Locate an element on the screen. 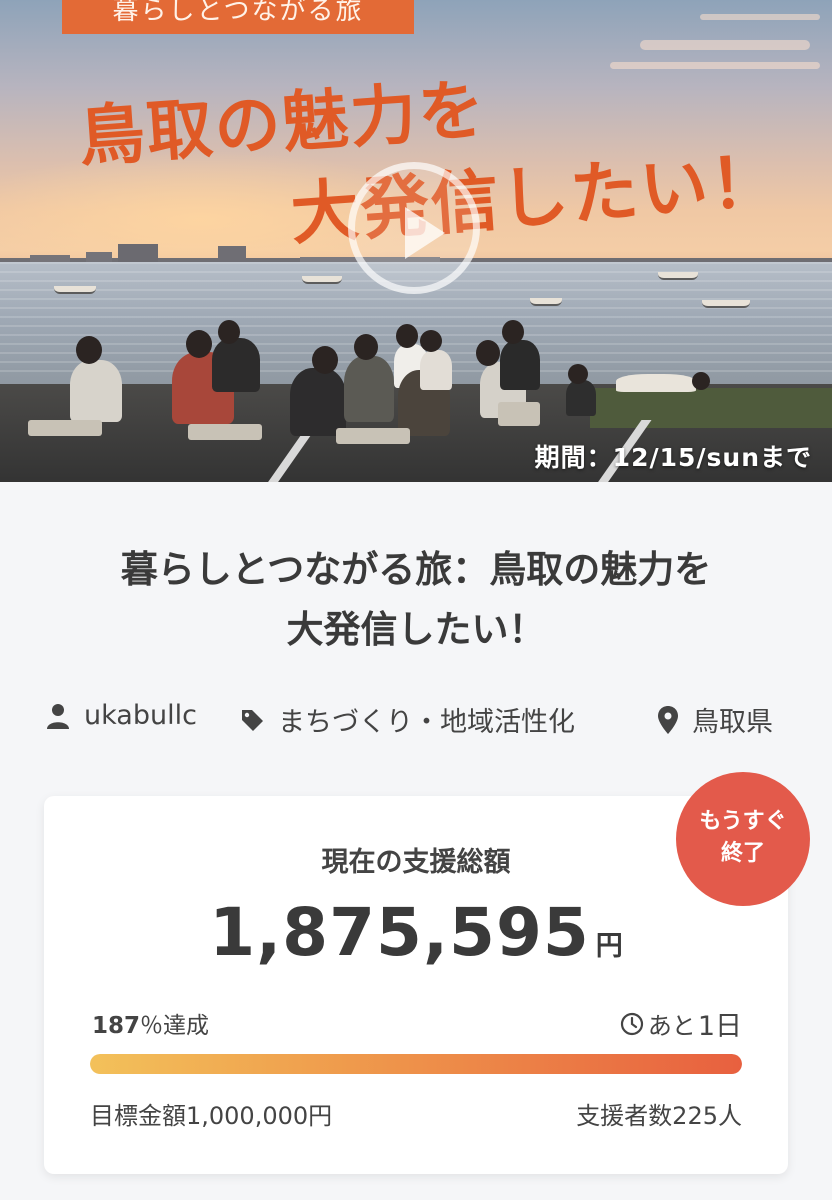 The width and height of the screenshot is (832, 1200). hero-tag: 暮らしとつながる旅 is located at coordinates (238, 17).